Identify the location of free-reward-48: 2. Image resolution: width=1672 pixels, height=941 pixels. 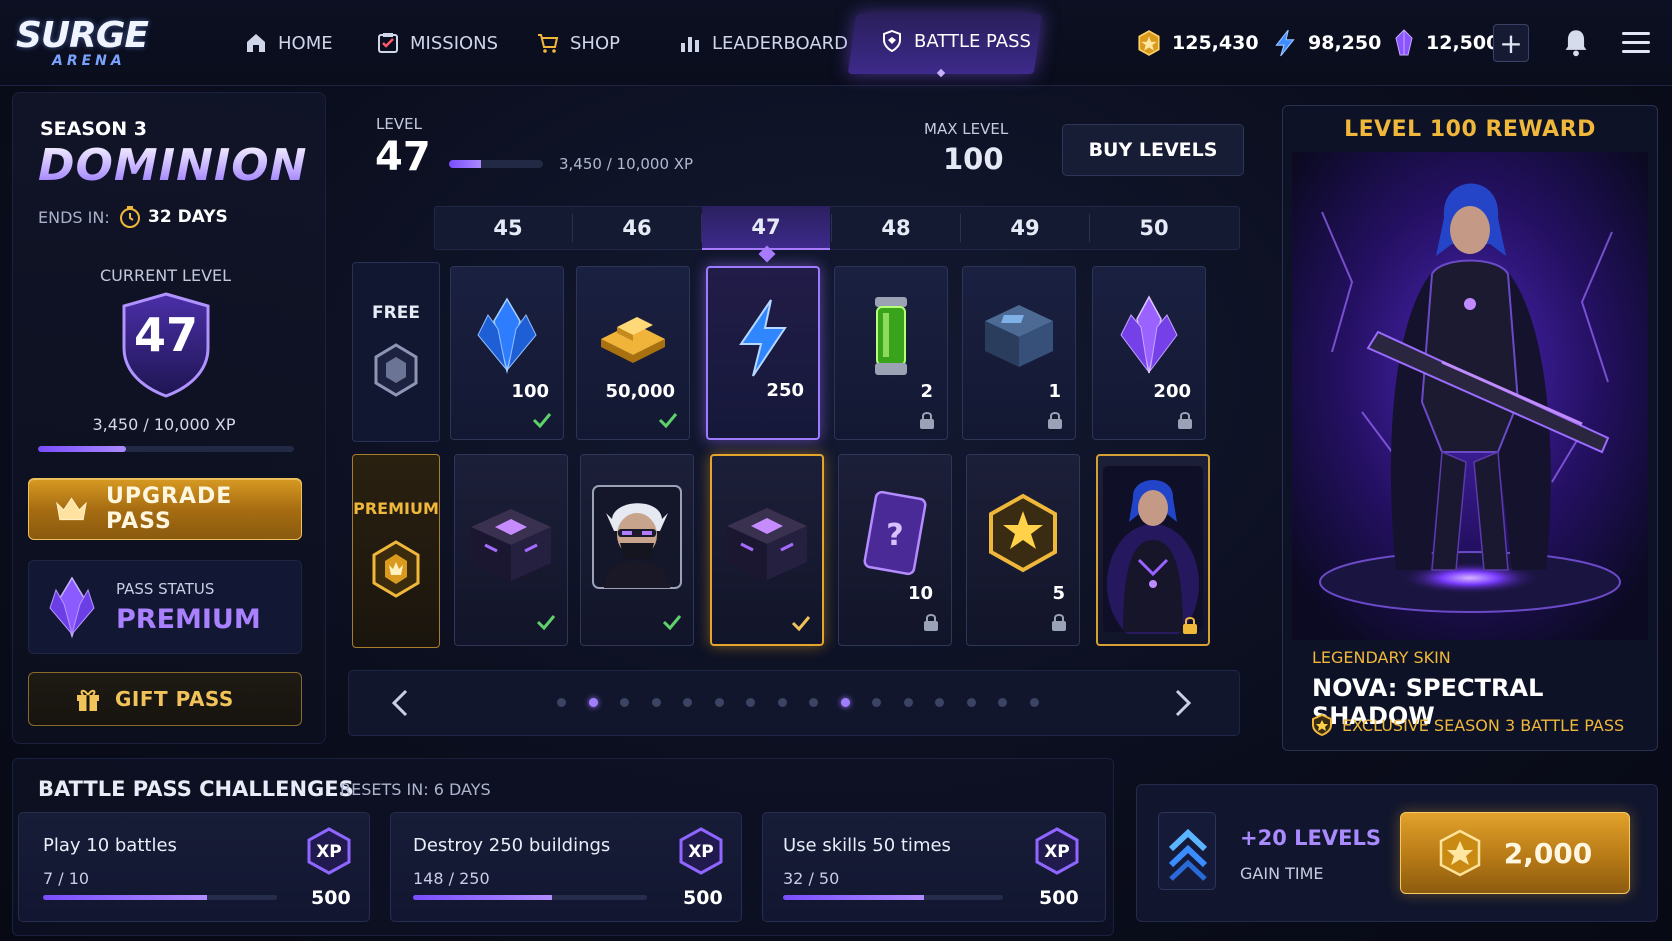
(891, 353).